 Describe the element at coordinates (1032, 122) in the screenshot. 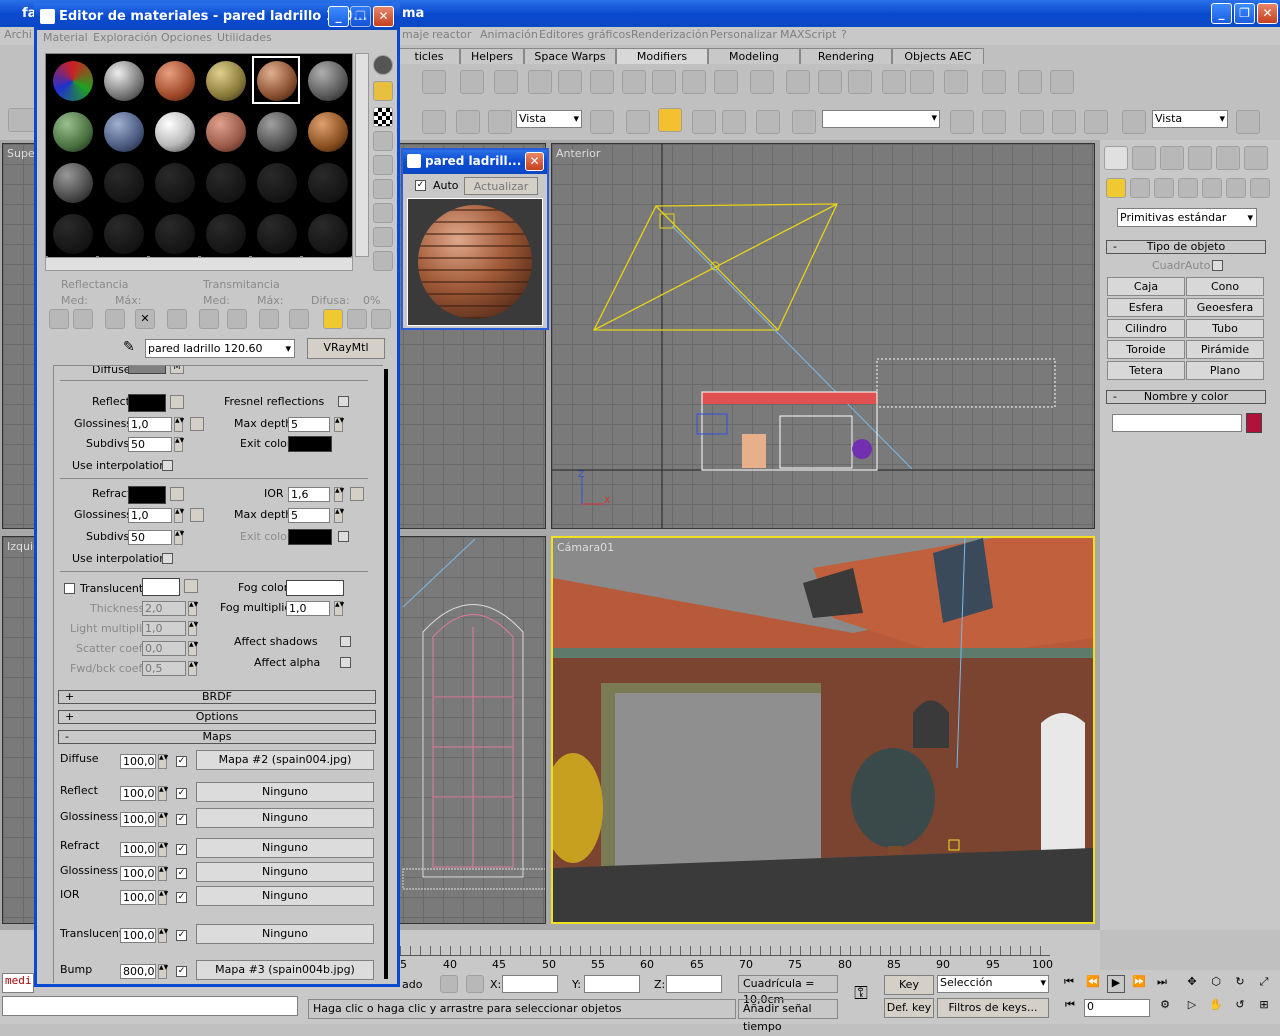

I see `layer-manager-icon` at that location.